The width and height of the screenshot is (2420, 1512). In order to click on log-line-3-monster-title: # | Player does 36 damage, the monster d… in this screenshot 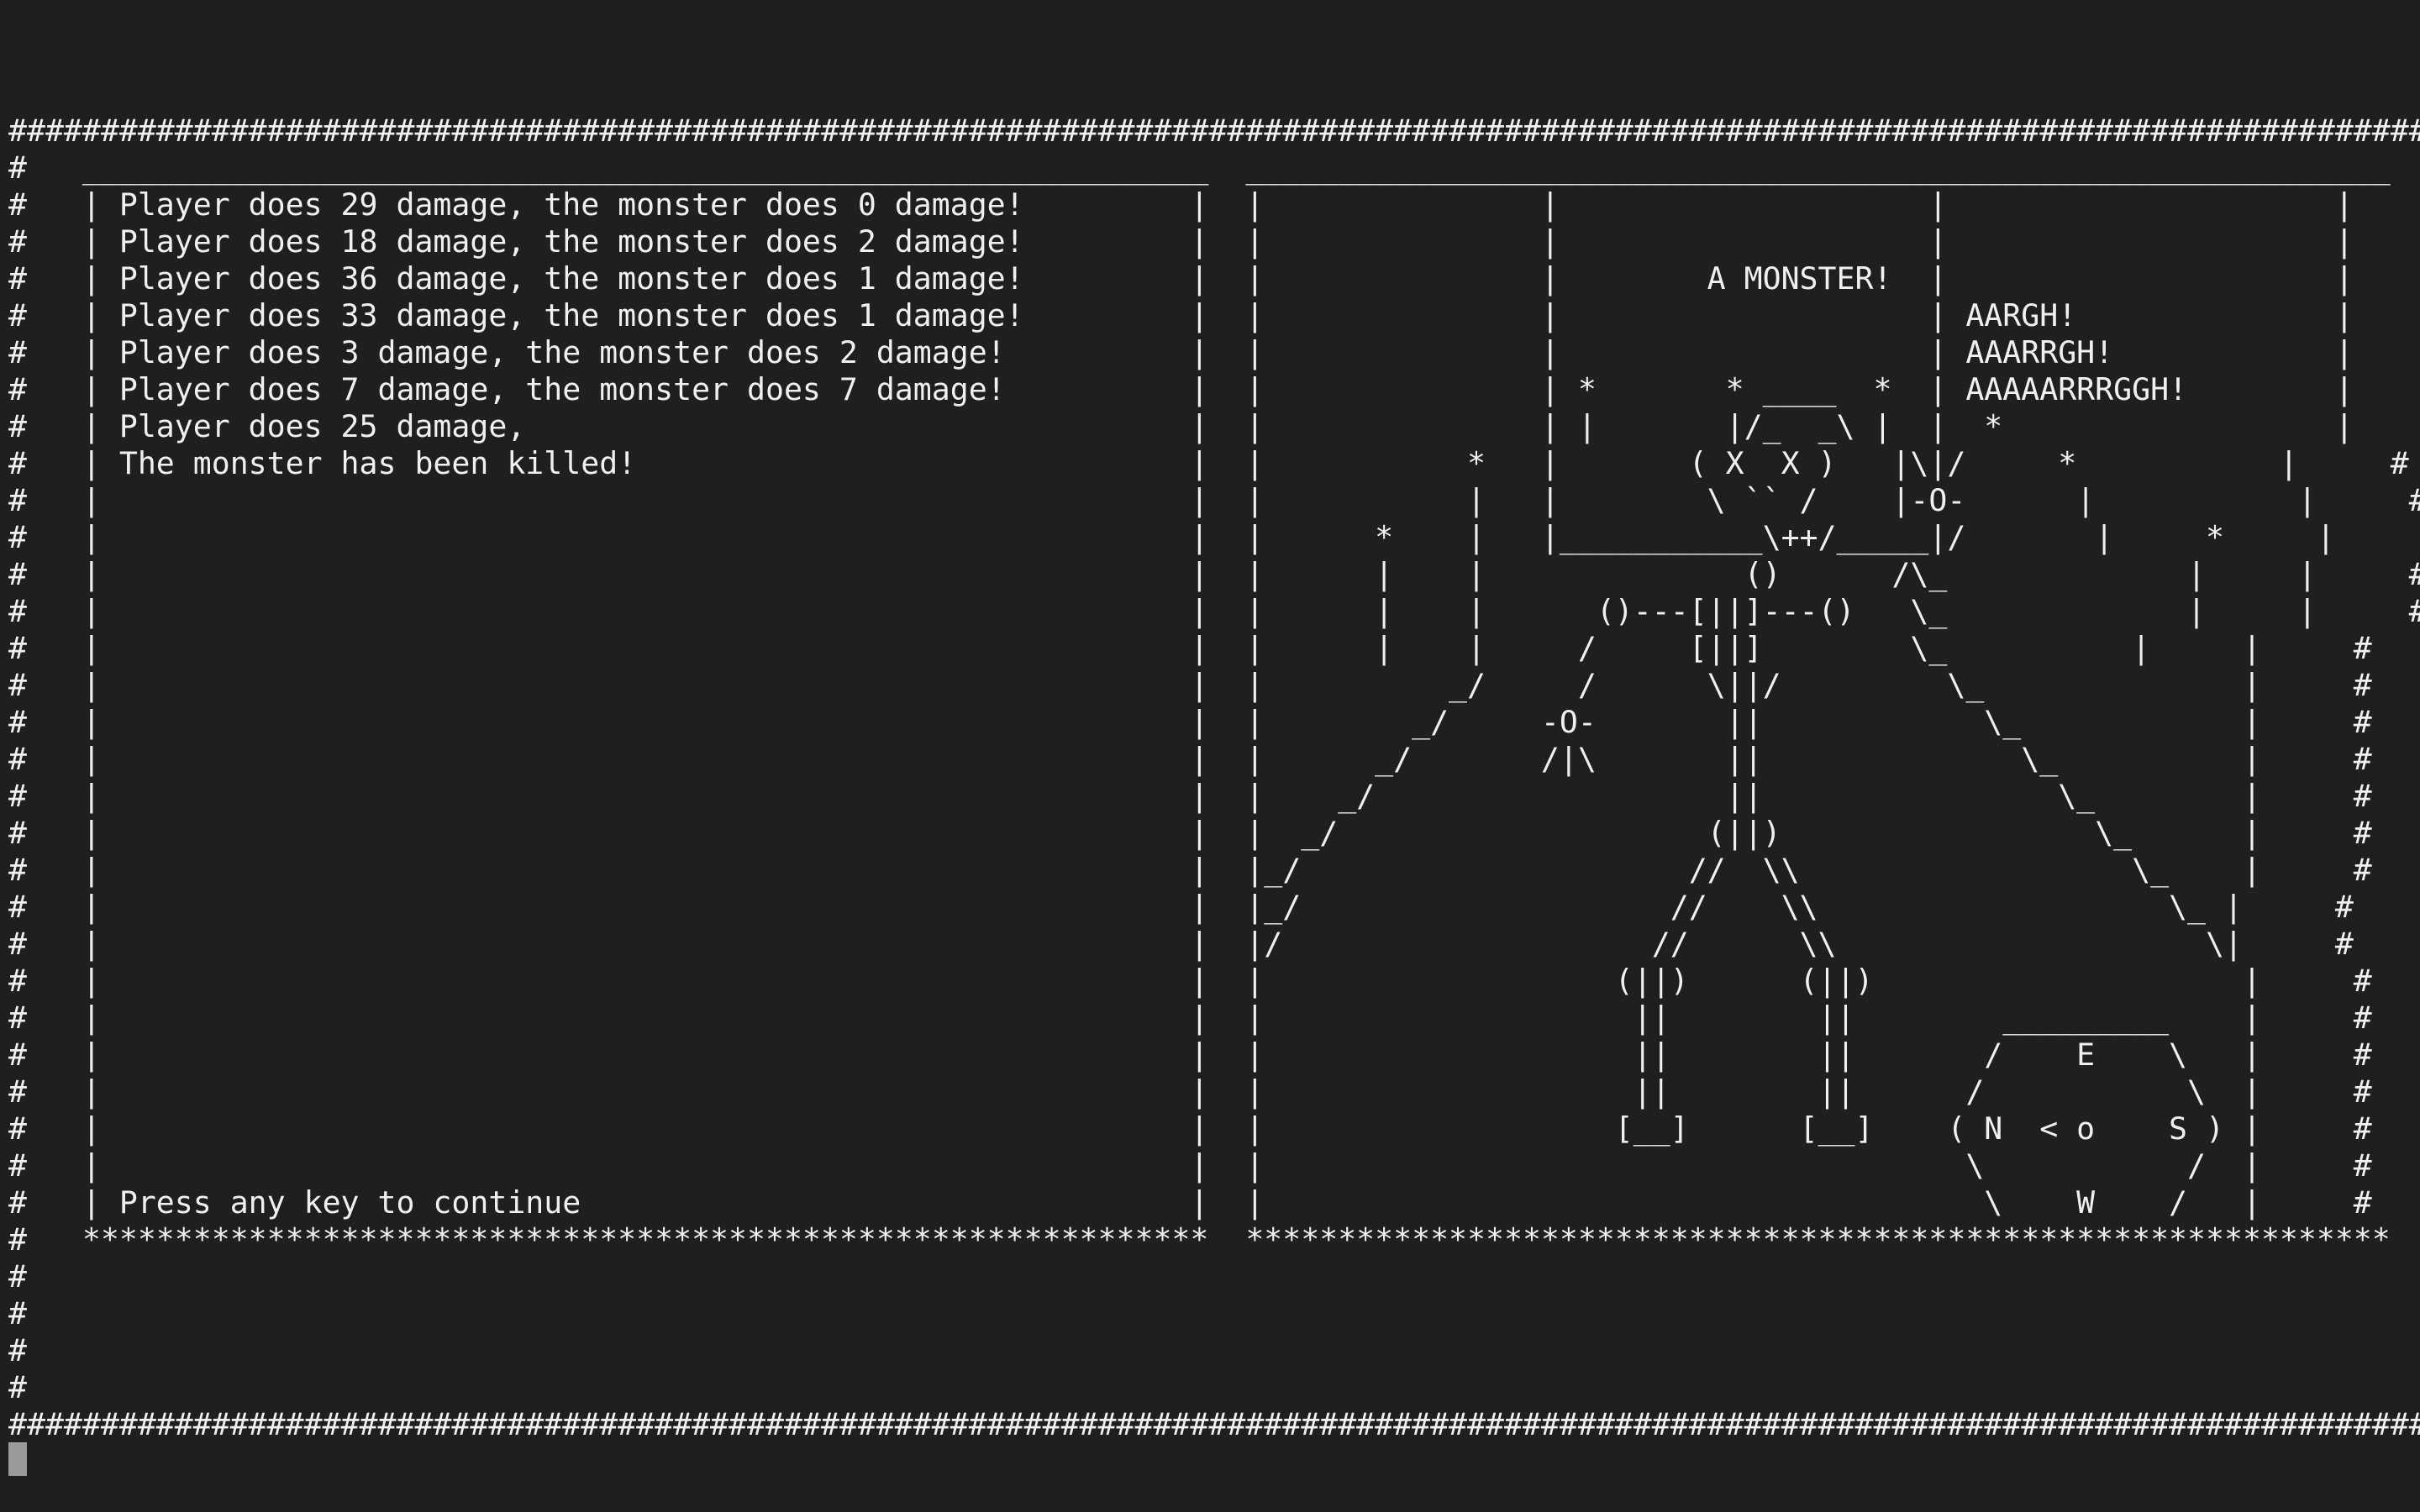, I will do `click(1214, 278)`.